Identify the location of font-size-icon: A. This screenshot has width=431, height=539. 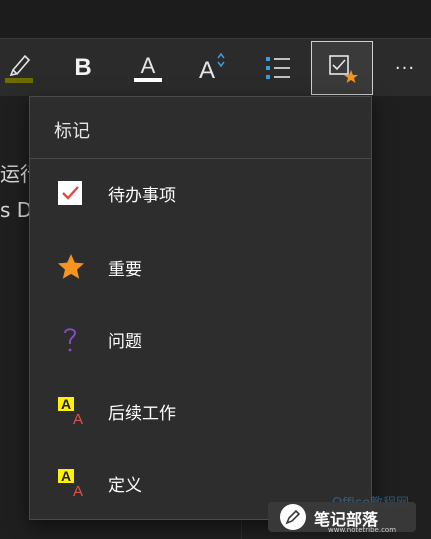
(212, 68).